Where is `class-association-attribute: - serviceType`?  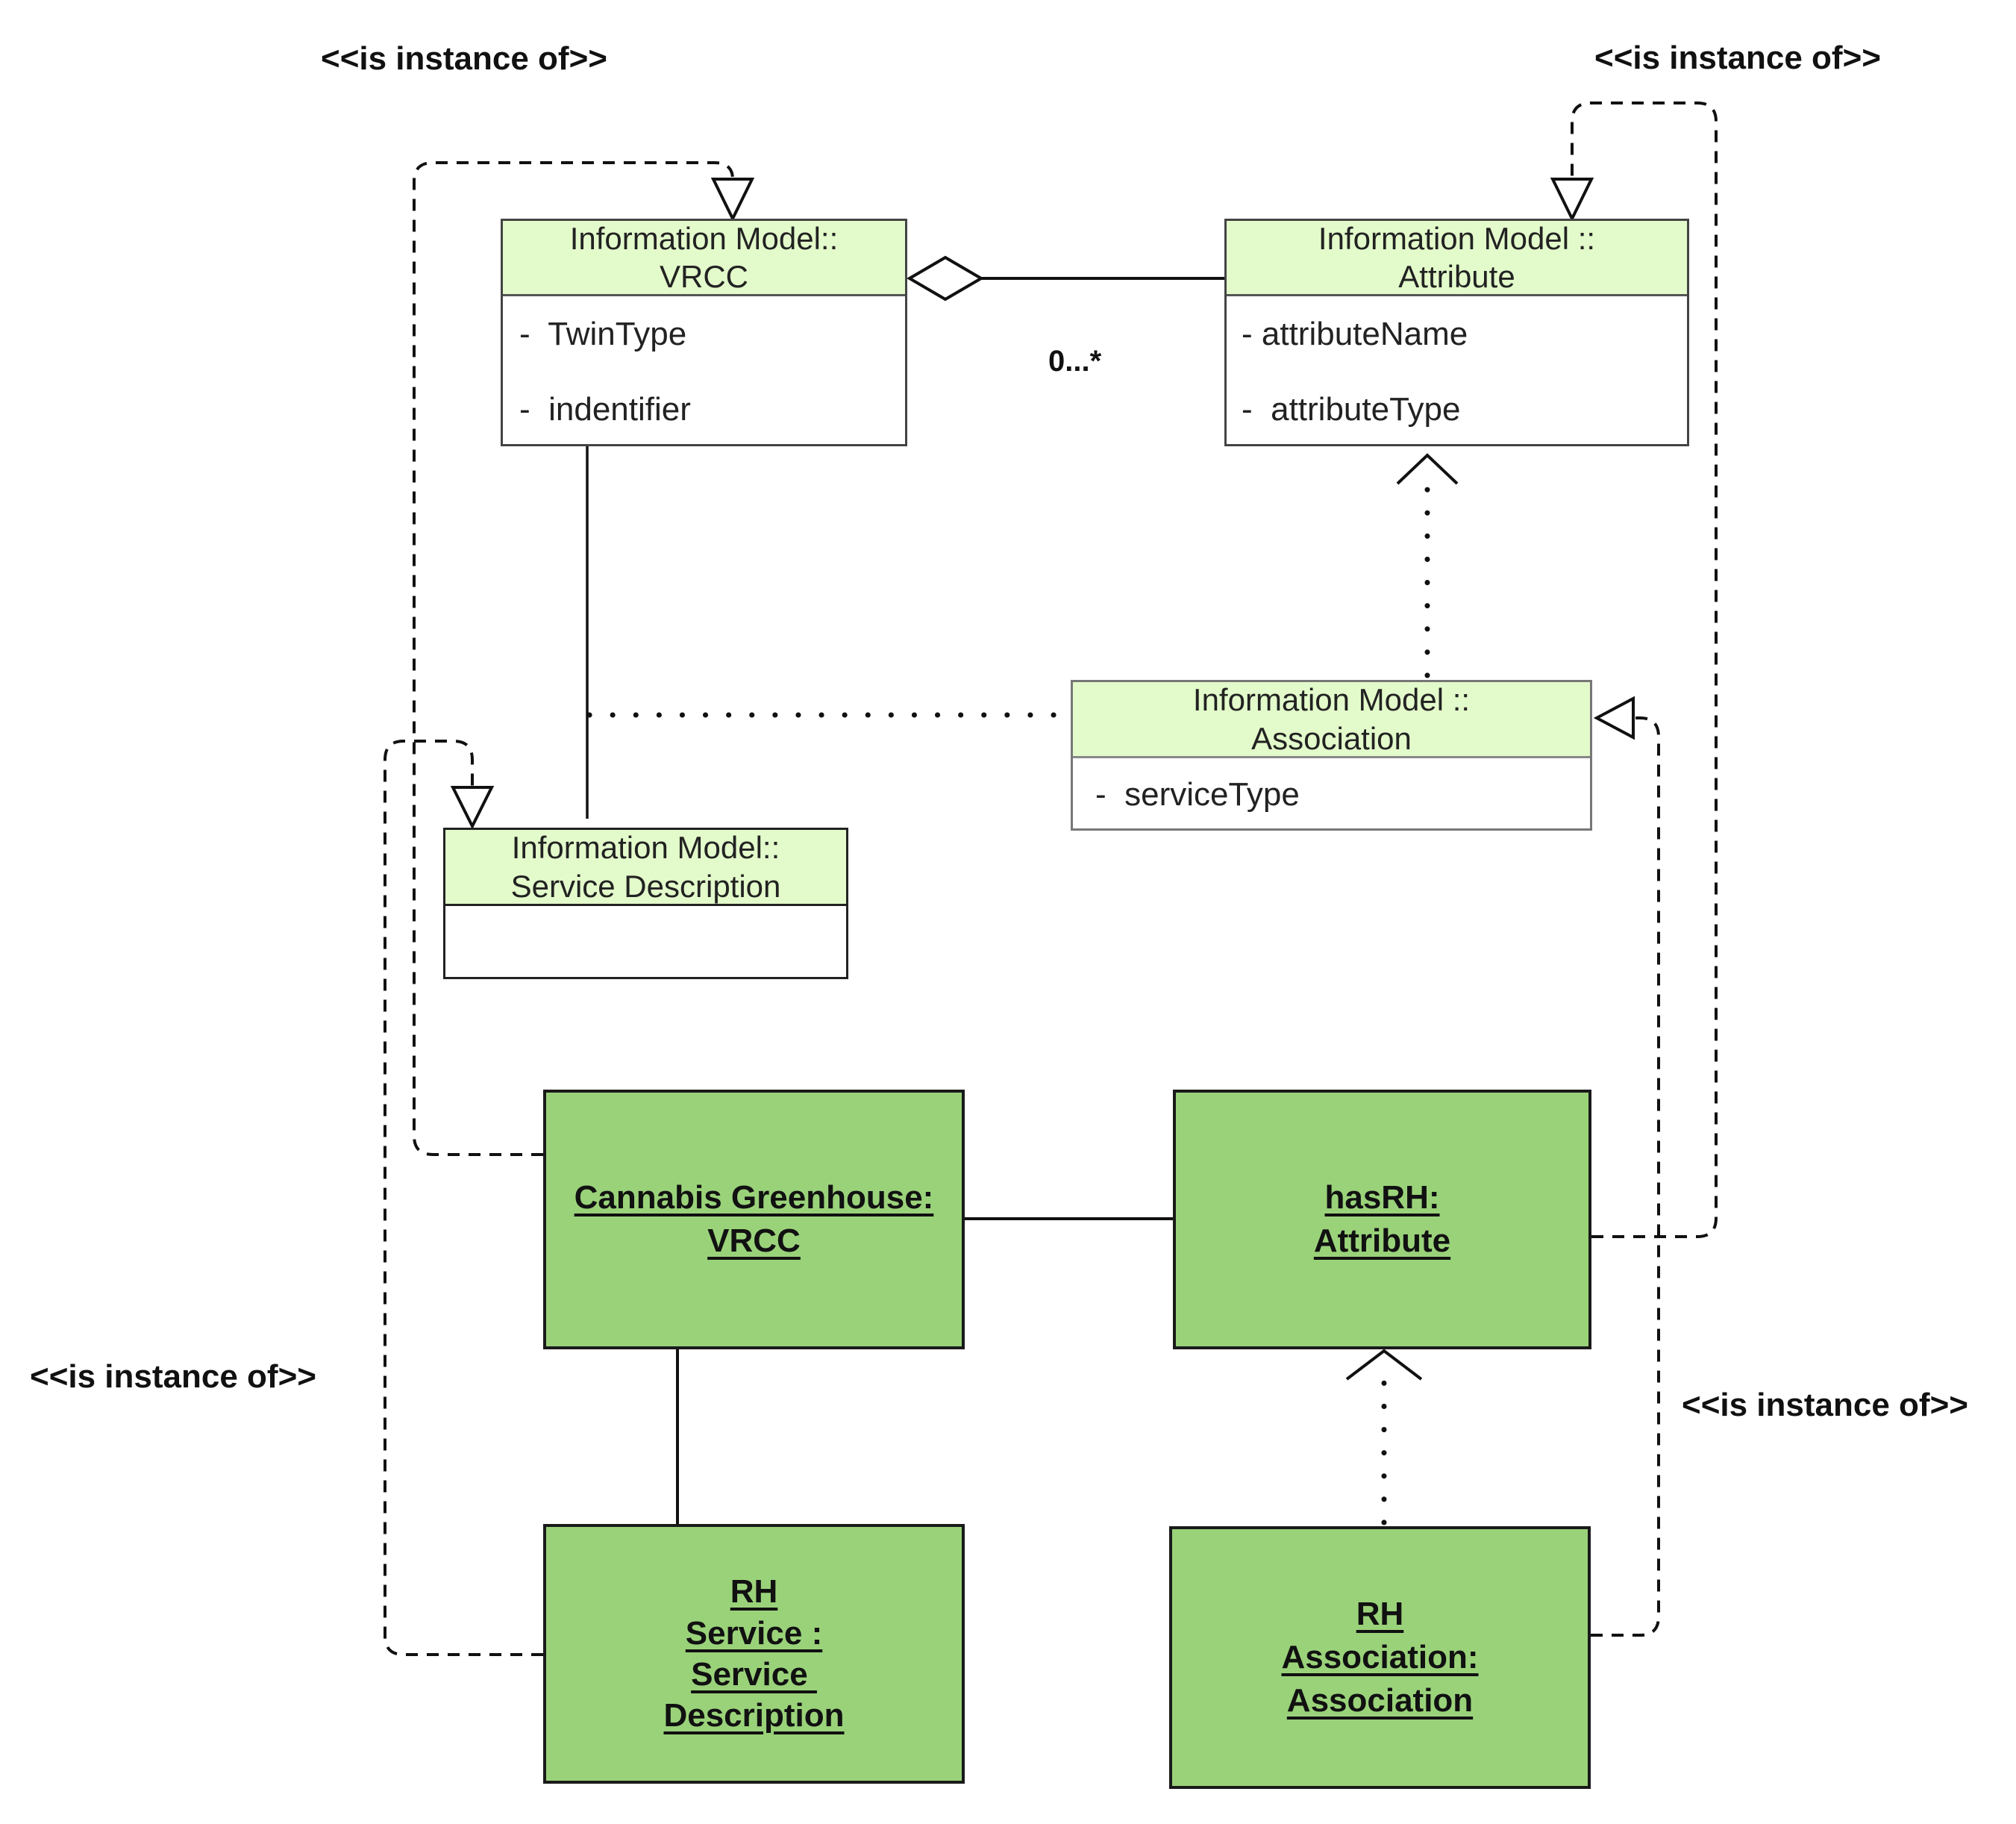
class-association-attribute: - serviceType is located at coordinates (1197, 794).